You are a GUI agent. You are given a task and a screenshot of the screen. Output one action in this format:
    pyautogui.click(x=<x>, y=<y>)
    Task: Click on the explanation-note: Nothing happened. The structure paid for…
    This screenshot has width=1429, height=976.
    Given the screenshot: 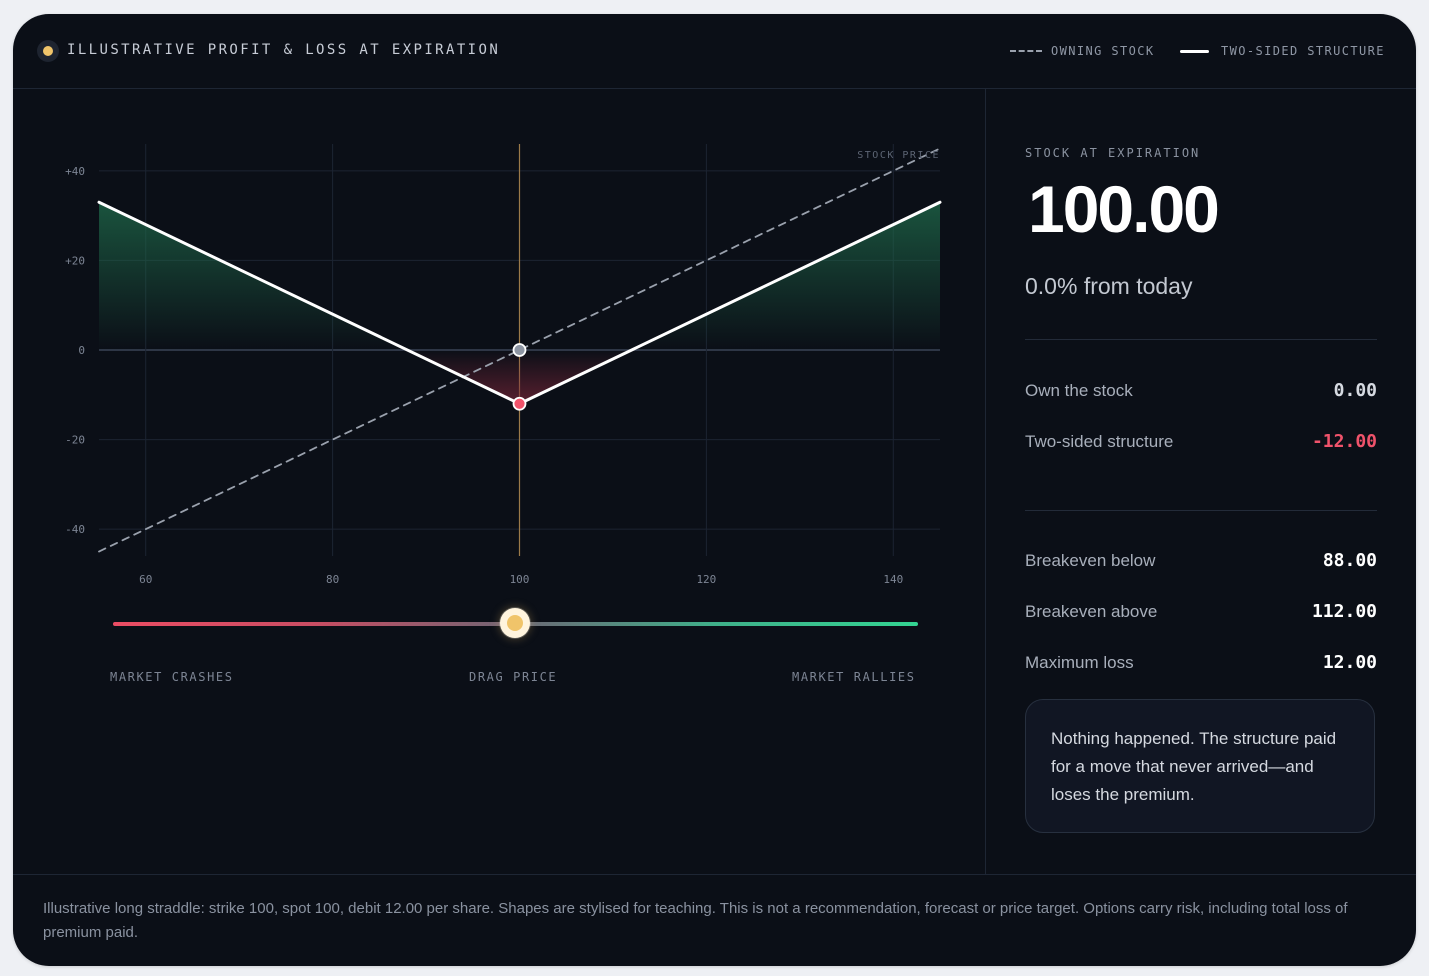 What is the action you would take?
    pyautogui.click(x=1200, y=766)
    